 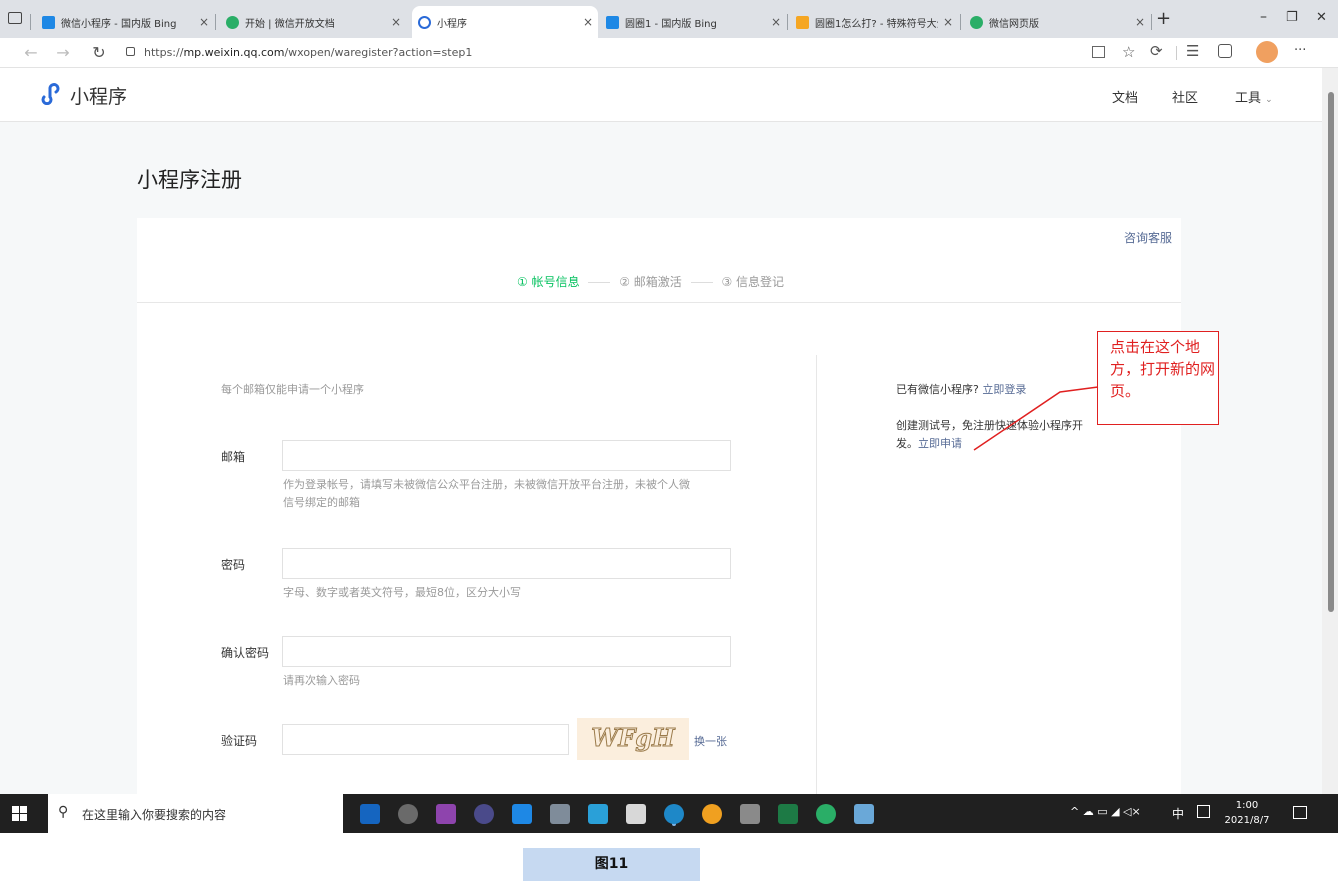 I want to click on confirm-password-hint: 请再次输入密码, so click(x=321, y=680).